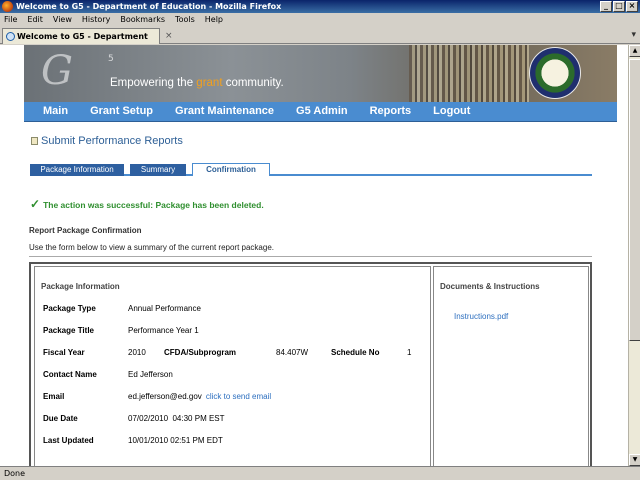  Describe the element at coordinates (70, 374) in the screenshot. I see `contact-name-label: Contact Name` at that location.